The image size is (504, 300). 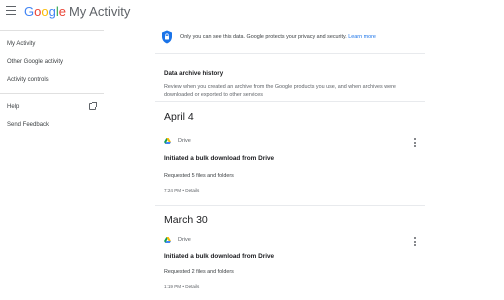 I want to click on activity-time: 1:19 PM, so click(x=173, y=286).